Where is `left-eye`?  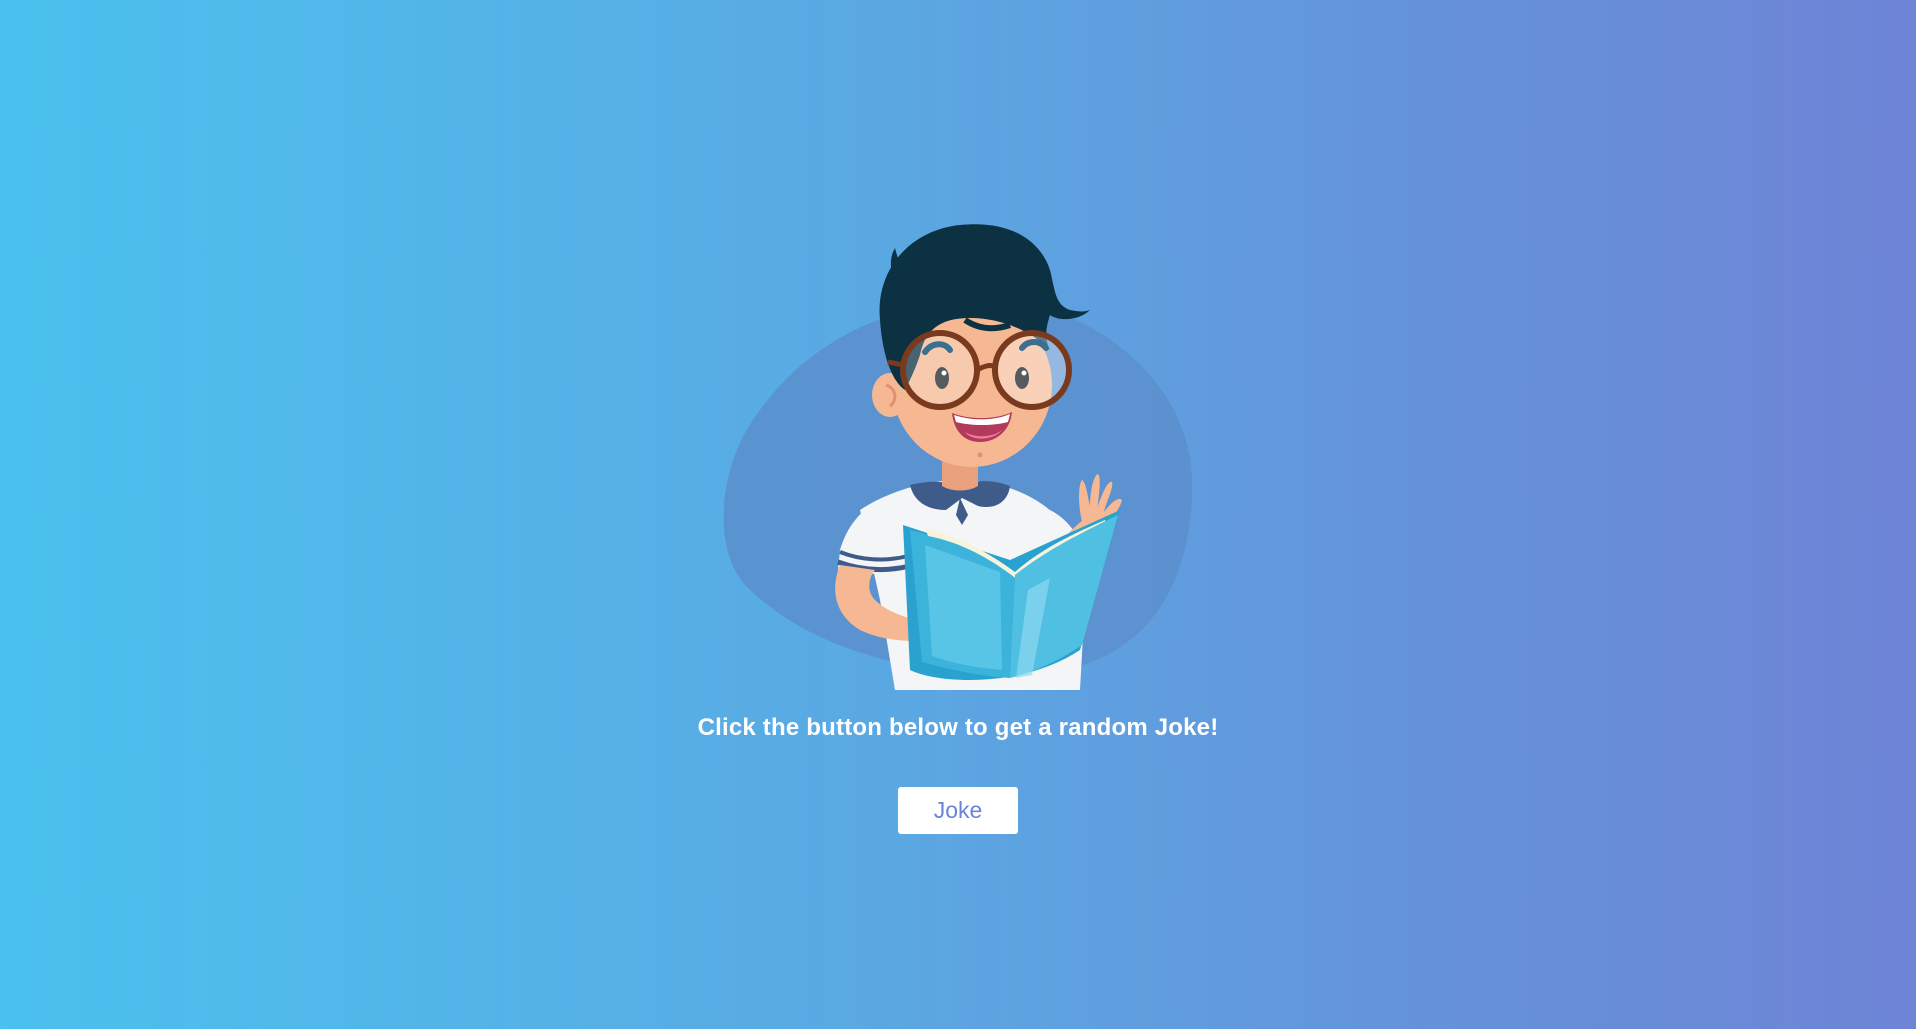 left-eye is located at coordinates (942, 378).